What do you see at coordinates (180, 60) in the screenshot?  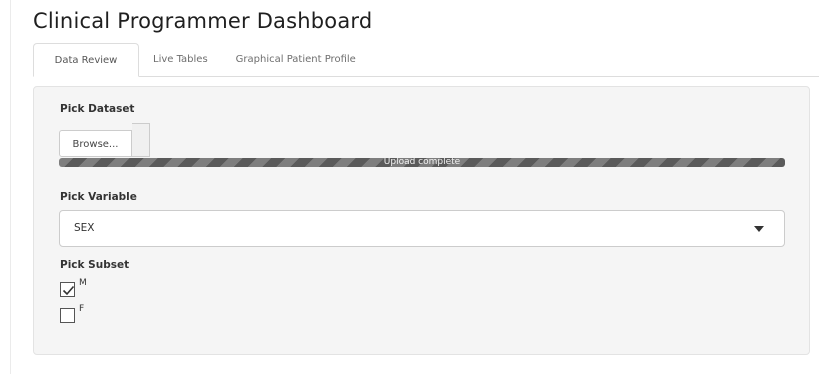 I see `tab-live-tables: Live Tables` at bounding box center [180, 60].